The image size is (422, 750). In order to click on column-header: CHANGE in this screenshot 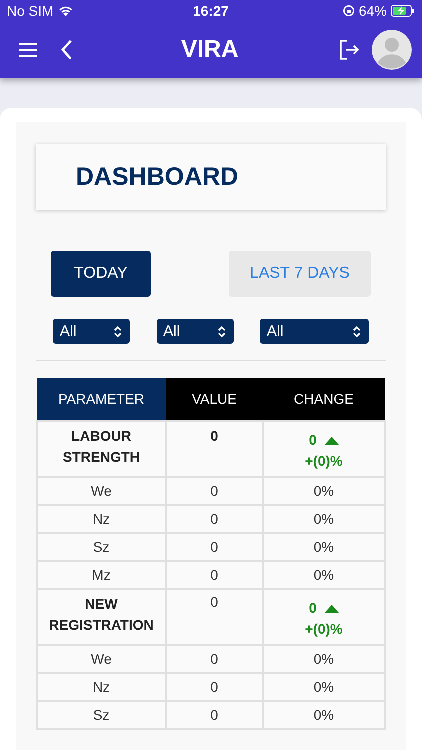, I will do `click(324, 399)`.